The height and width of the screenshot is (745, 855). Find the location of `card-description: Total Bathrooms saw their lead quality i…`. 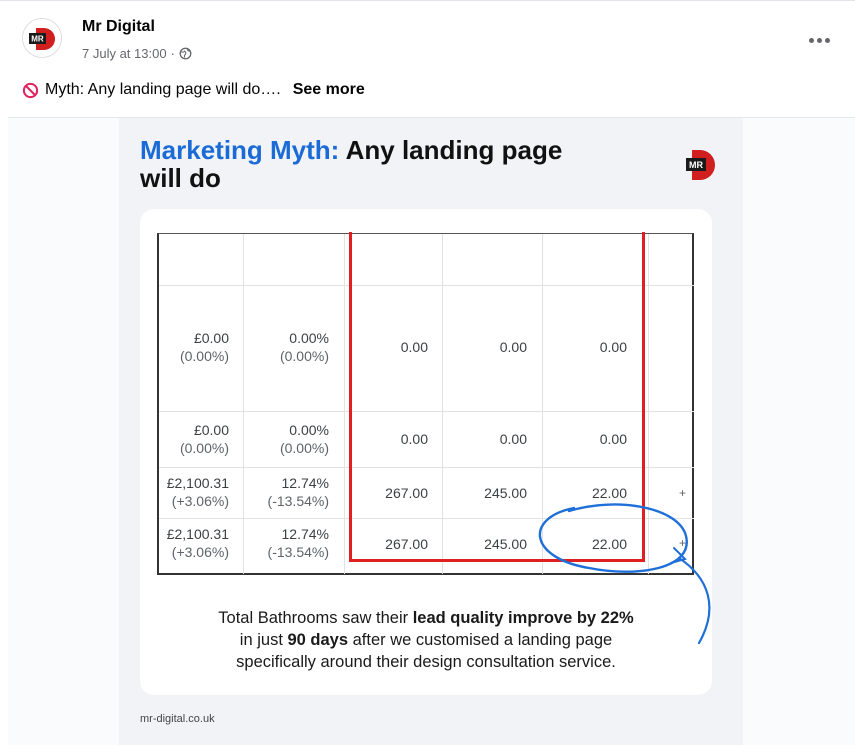

card-description: Total Bathrooms saw their lead quality i… is located at coordinates (426, 640).